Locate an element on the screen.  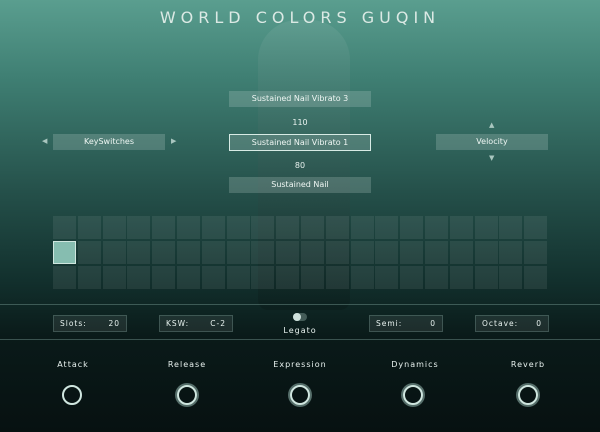
dynamics-label: Dynamics is located at coordinates (415, 364).